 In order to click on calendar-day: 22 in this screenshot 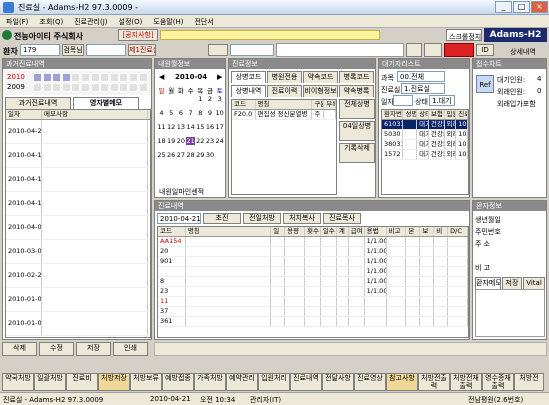, I will do `click(200, 141)`.